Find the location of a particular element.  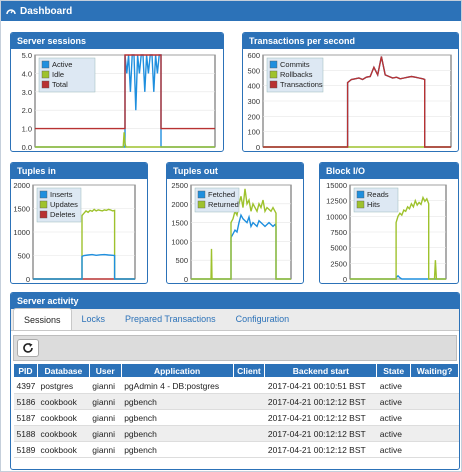

tuples-out-title: Tuples out is located at coordinates (235, 171).